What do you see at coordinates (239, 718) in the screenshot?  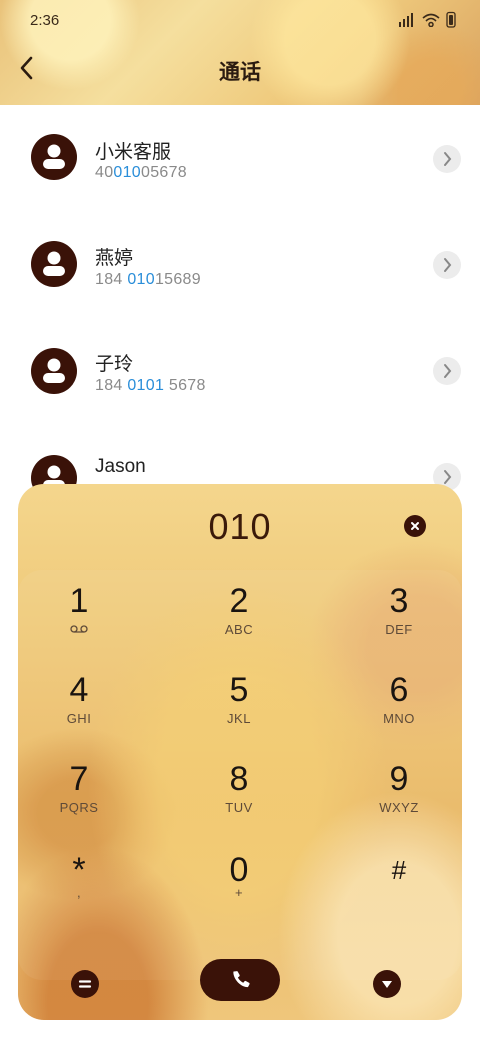 I see `key-letters: JKL` at bounding box center [239, 718].